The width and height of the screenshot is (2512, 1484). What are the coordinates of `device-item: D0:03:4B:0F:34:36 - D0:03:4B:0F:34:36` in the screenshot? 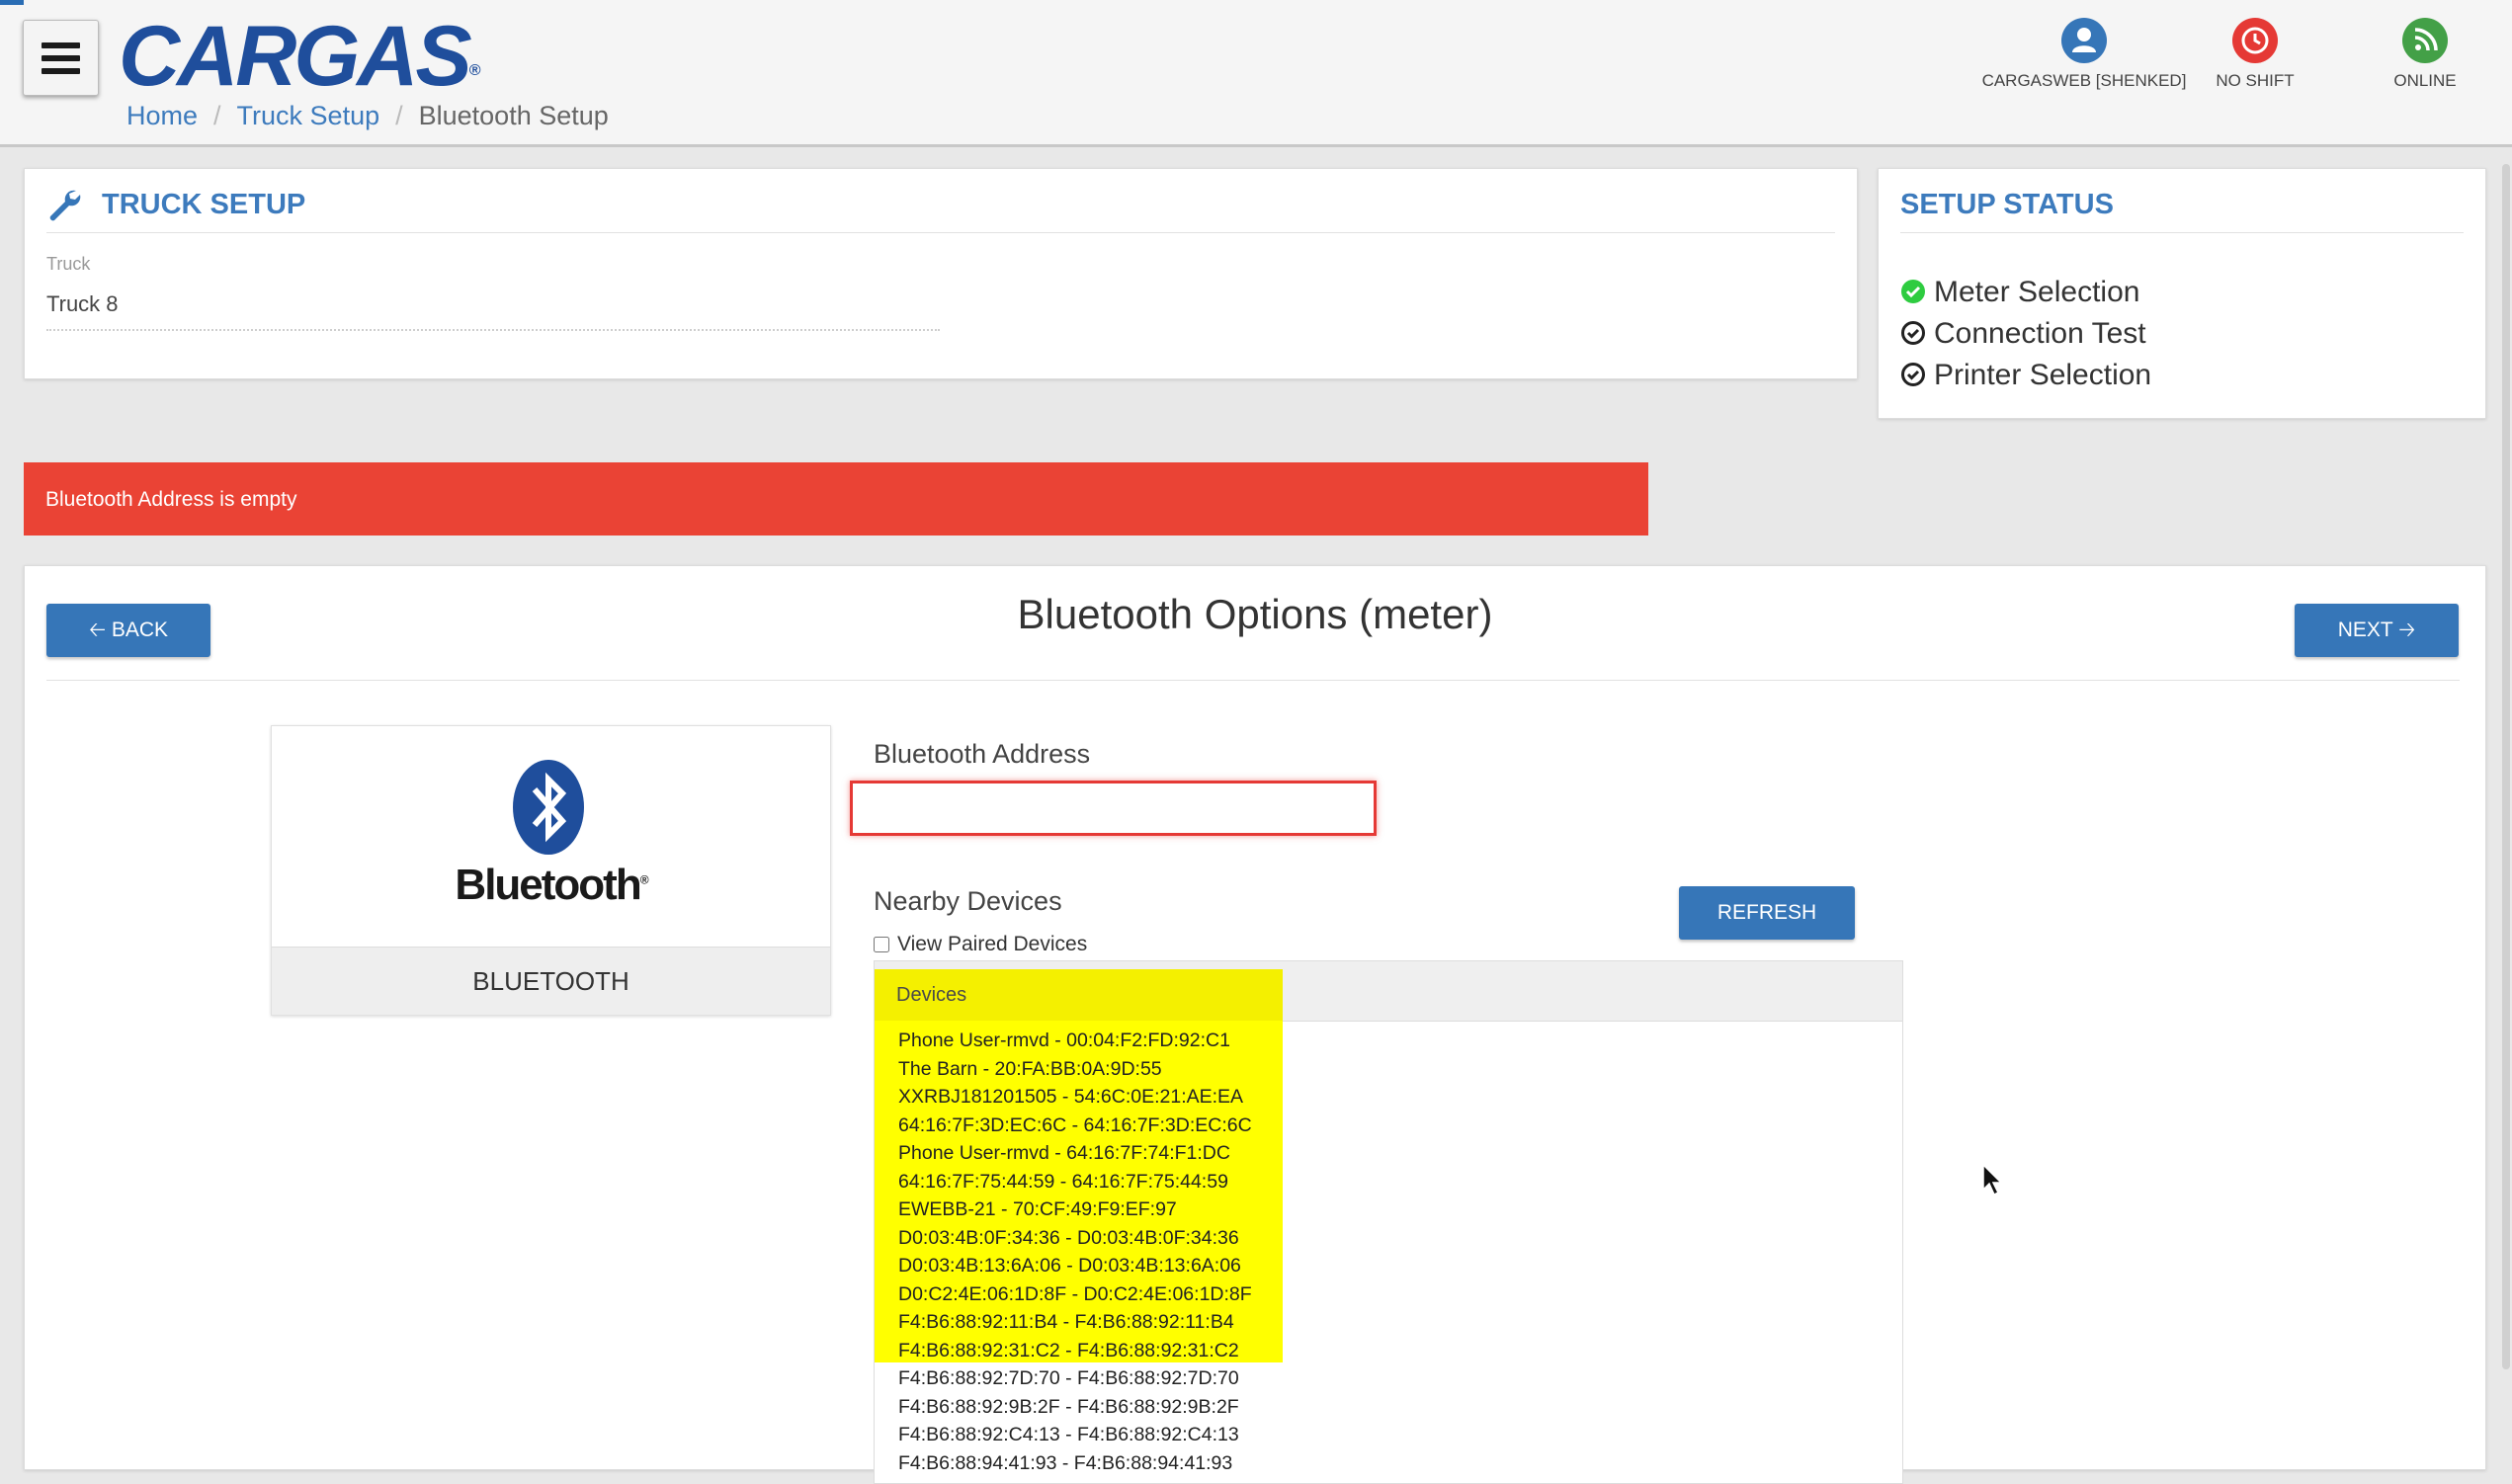 It's located at (1075, 1238).